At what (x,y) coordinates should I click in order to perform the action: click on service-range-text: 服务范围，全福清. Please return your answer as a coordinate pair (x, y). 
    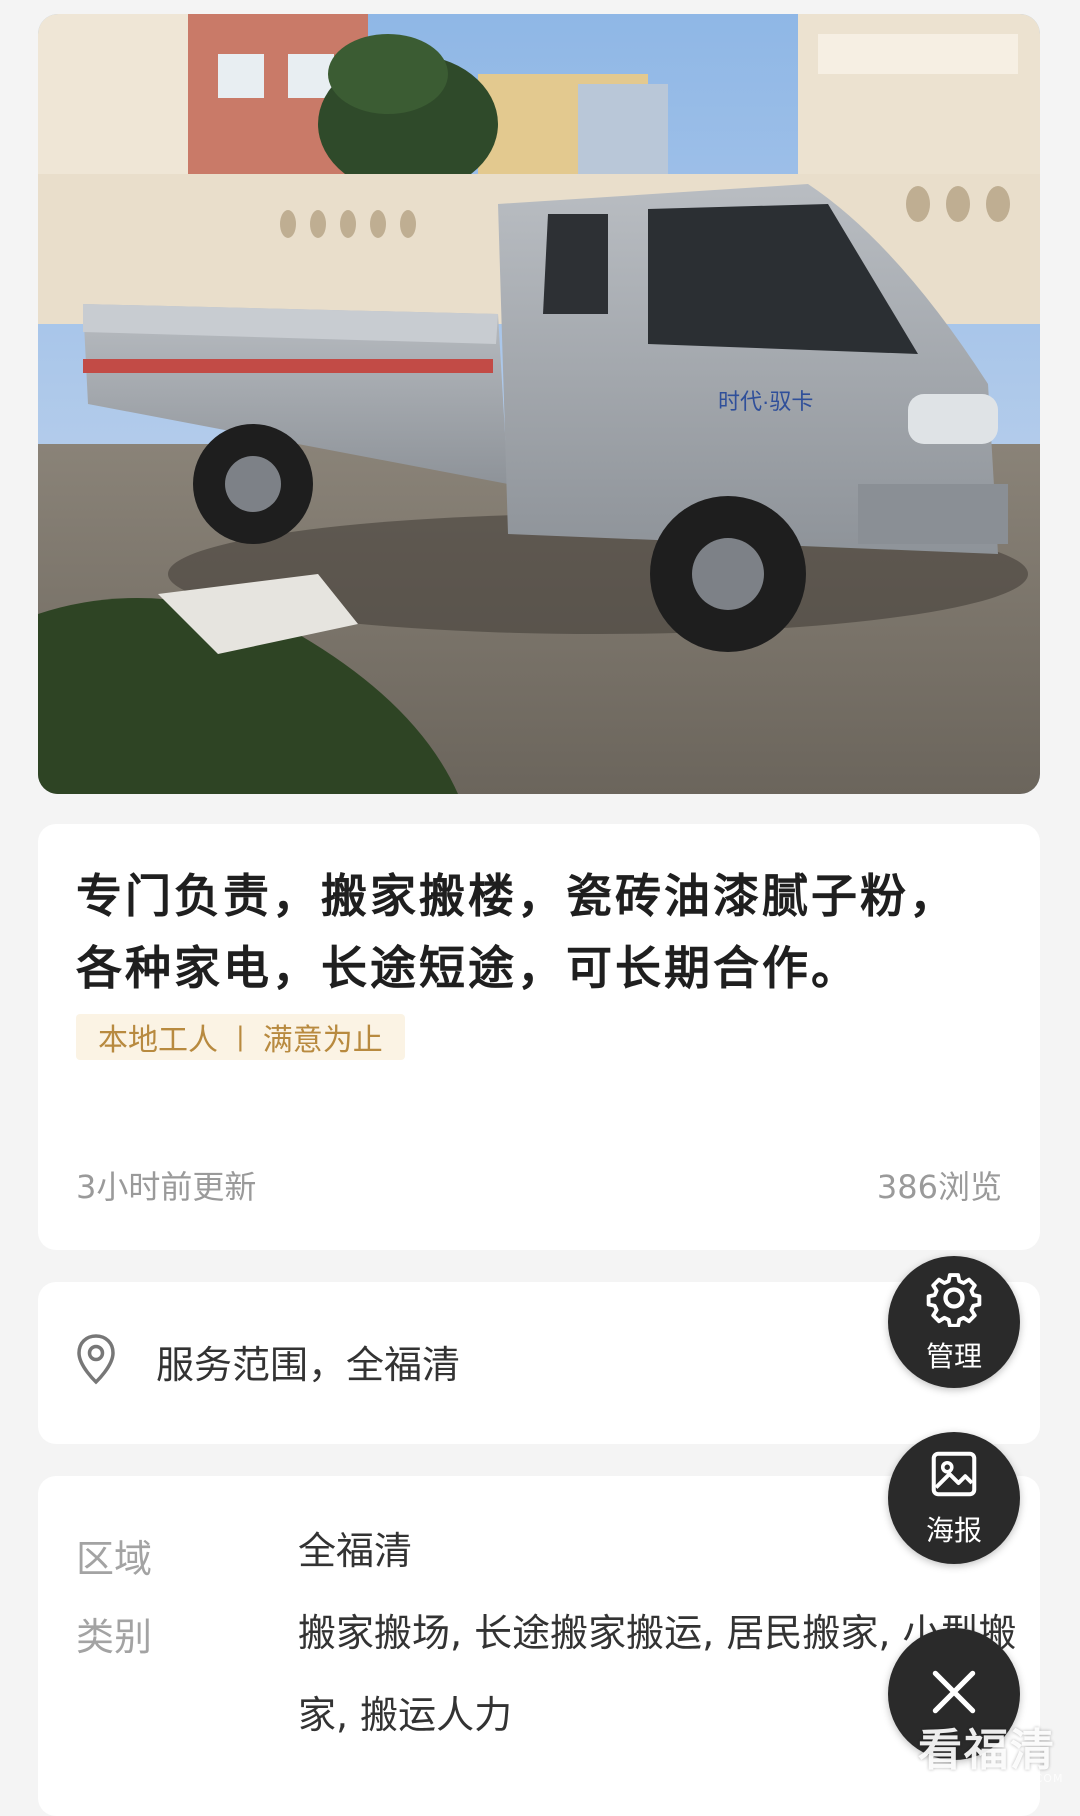
    Looking at the image, I should click on (308, 1365).